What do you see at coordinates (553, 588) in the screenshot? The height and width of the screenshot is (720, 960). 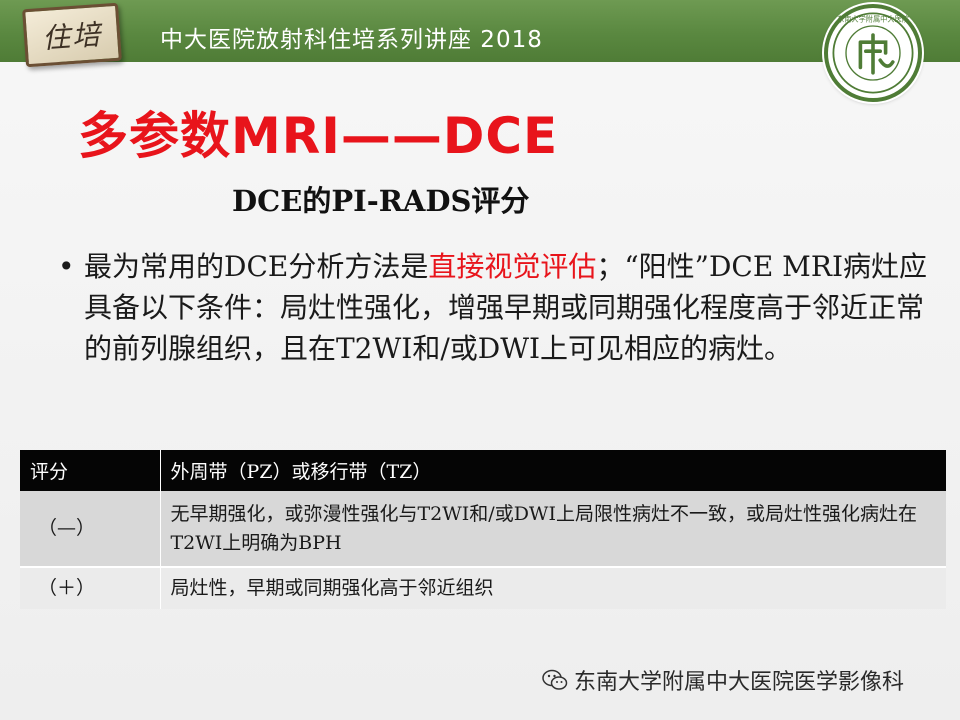 I see `table-cell-desc: 局灶性，早期或同期强化高于邻近组织` at bounding box center [553, 588].